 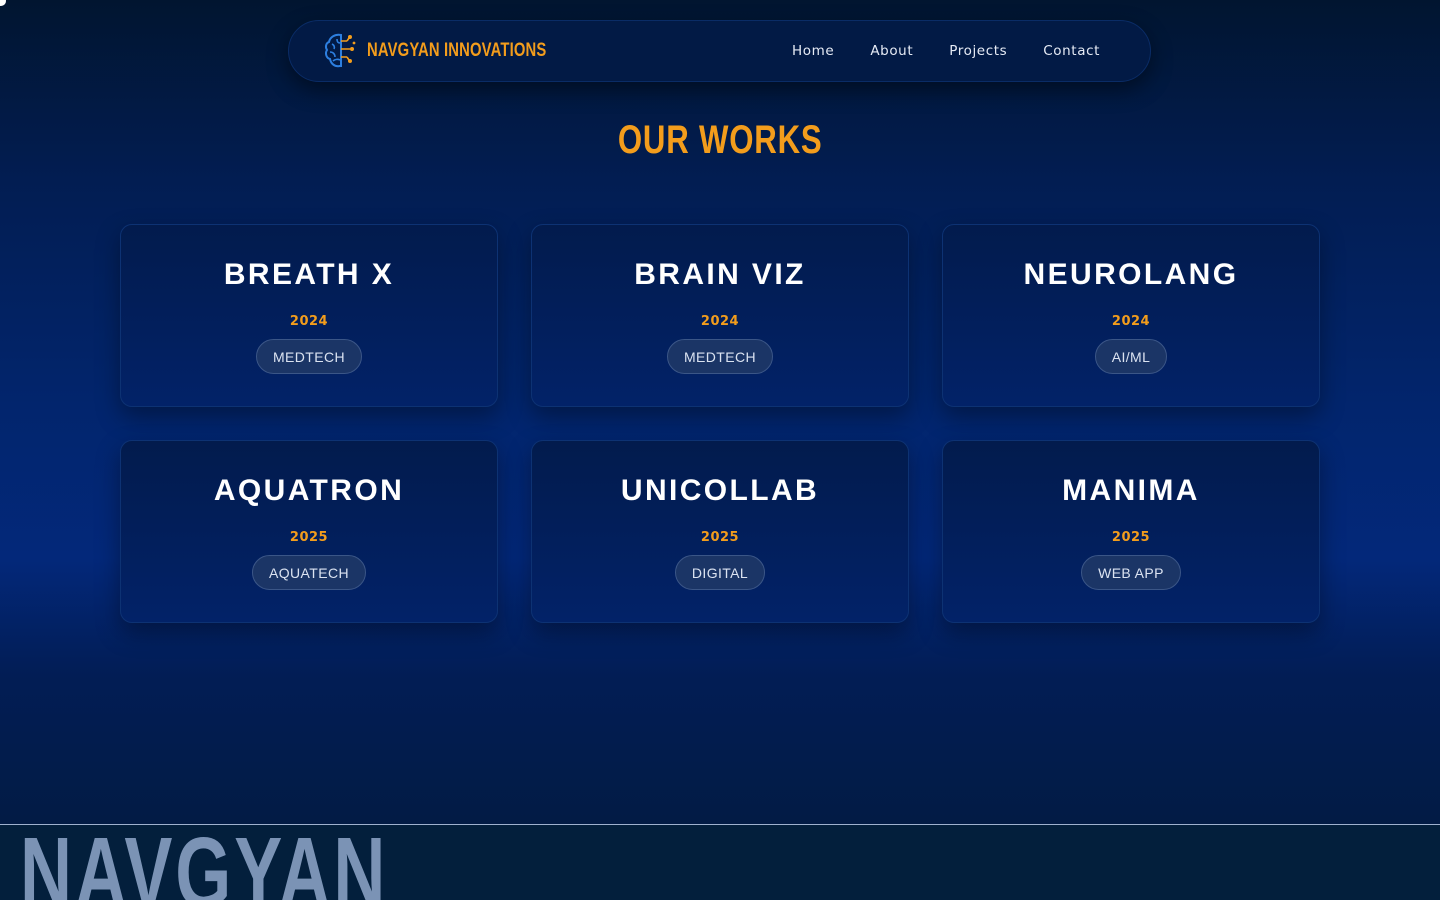 I want to click on project-card-aquatron: AQUATRON 2025 AQUATECH, so click(x=309, y=531).